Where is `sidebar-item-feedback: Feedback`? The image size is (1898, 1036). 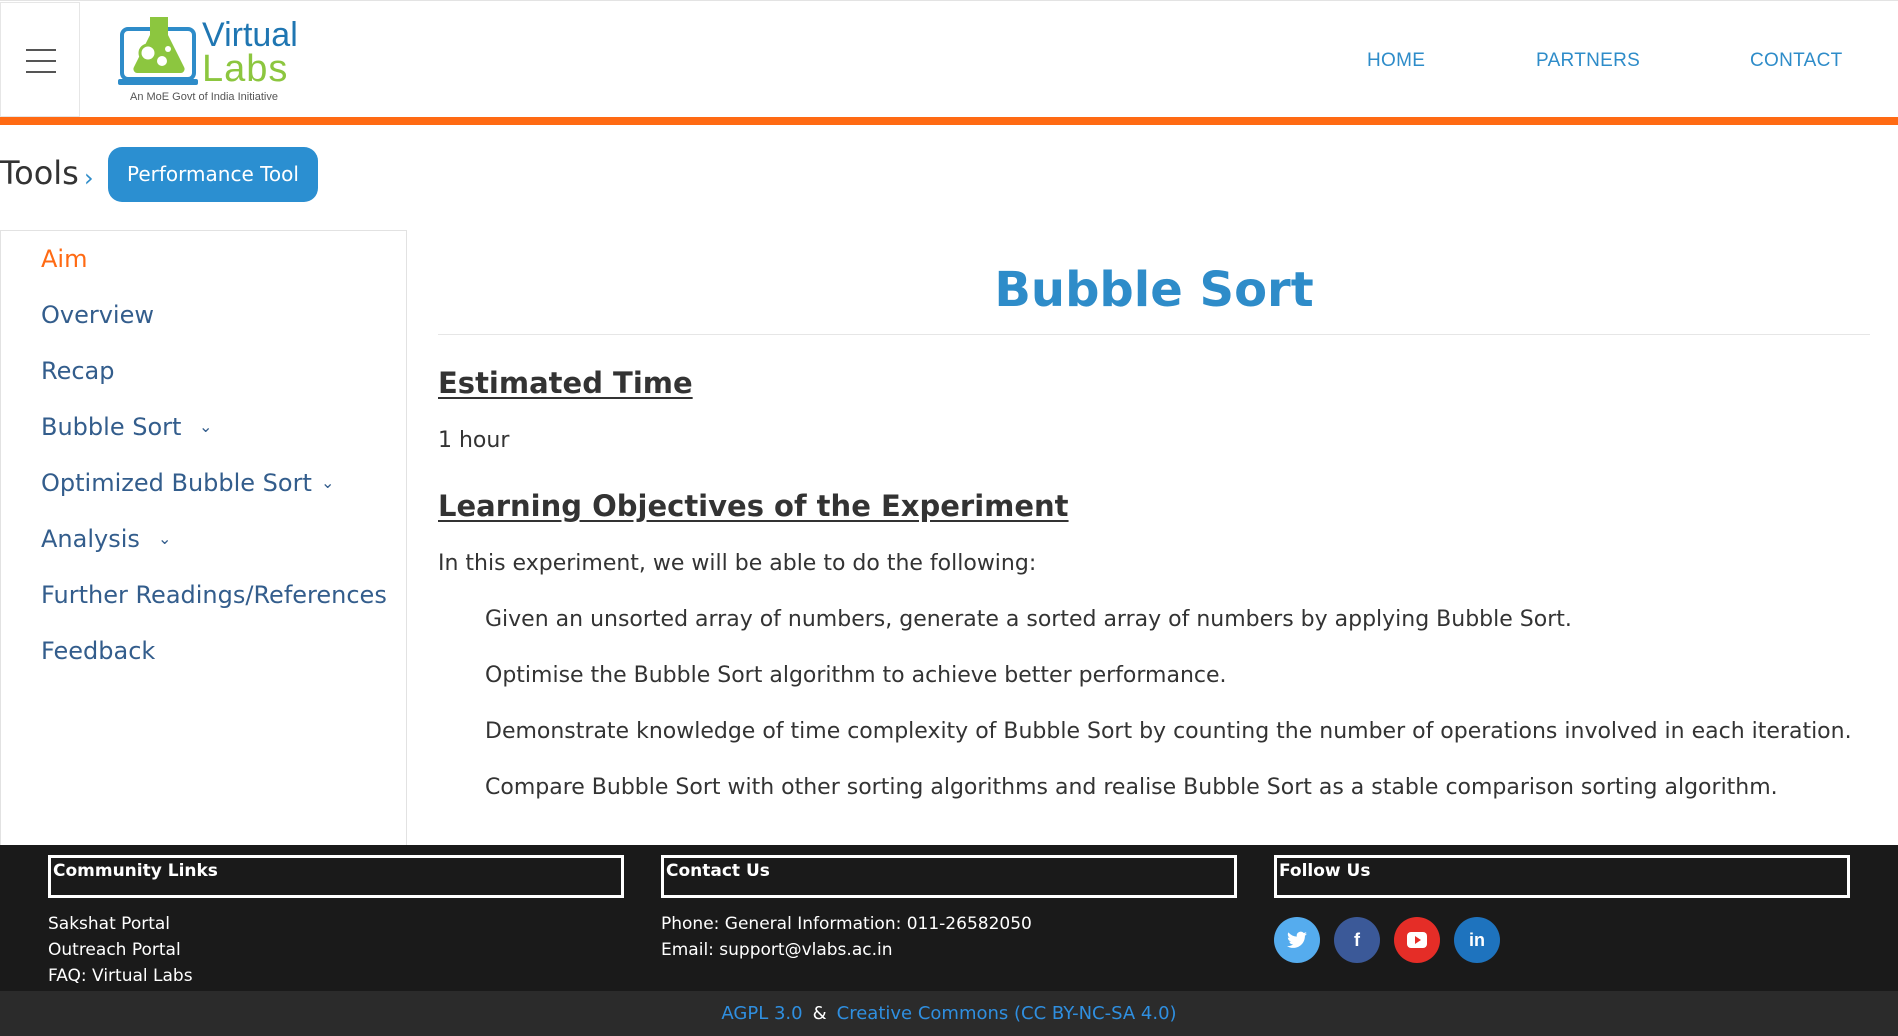
sidebar-item-feedback: Feedback is located at coordinates (98, 651).